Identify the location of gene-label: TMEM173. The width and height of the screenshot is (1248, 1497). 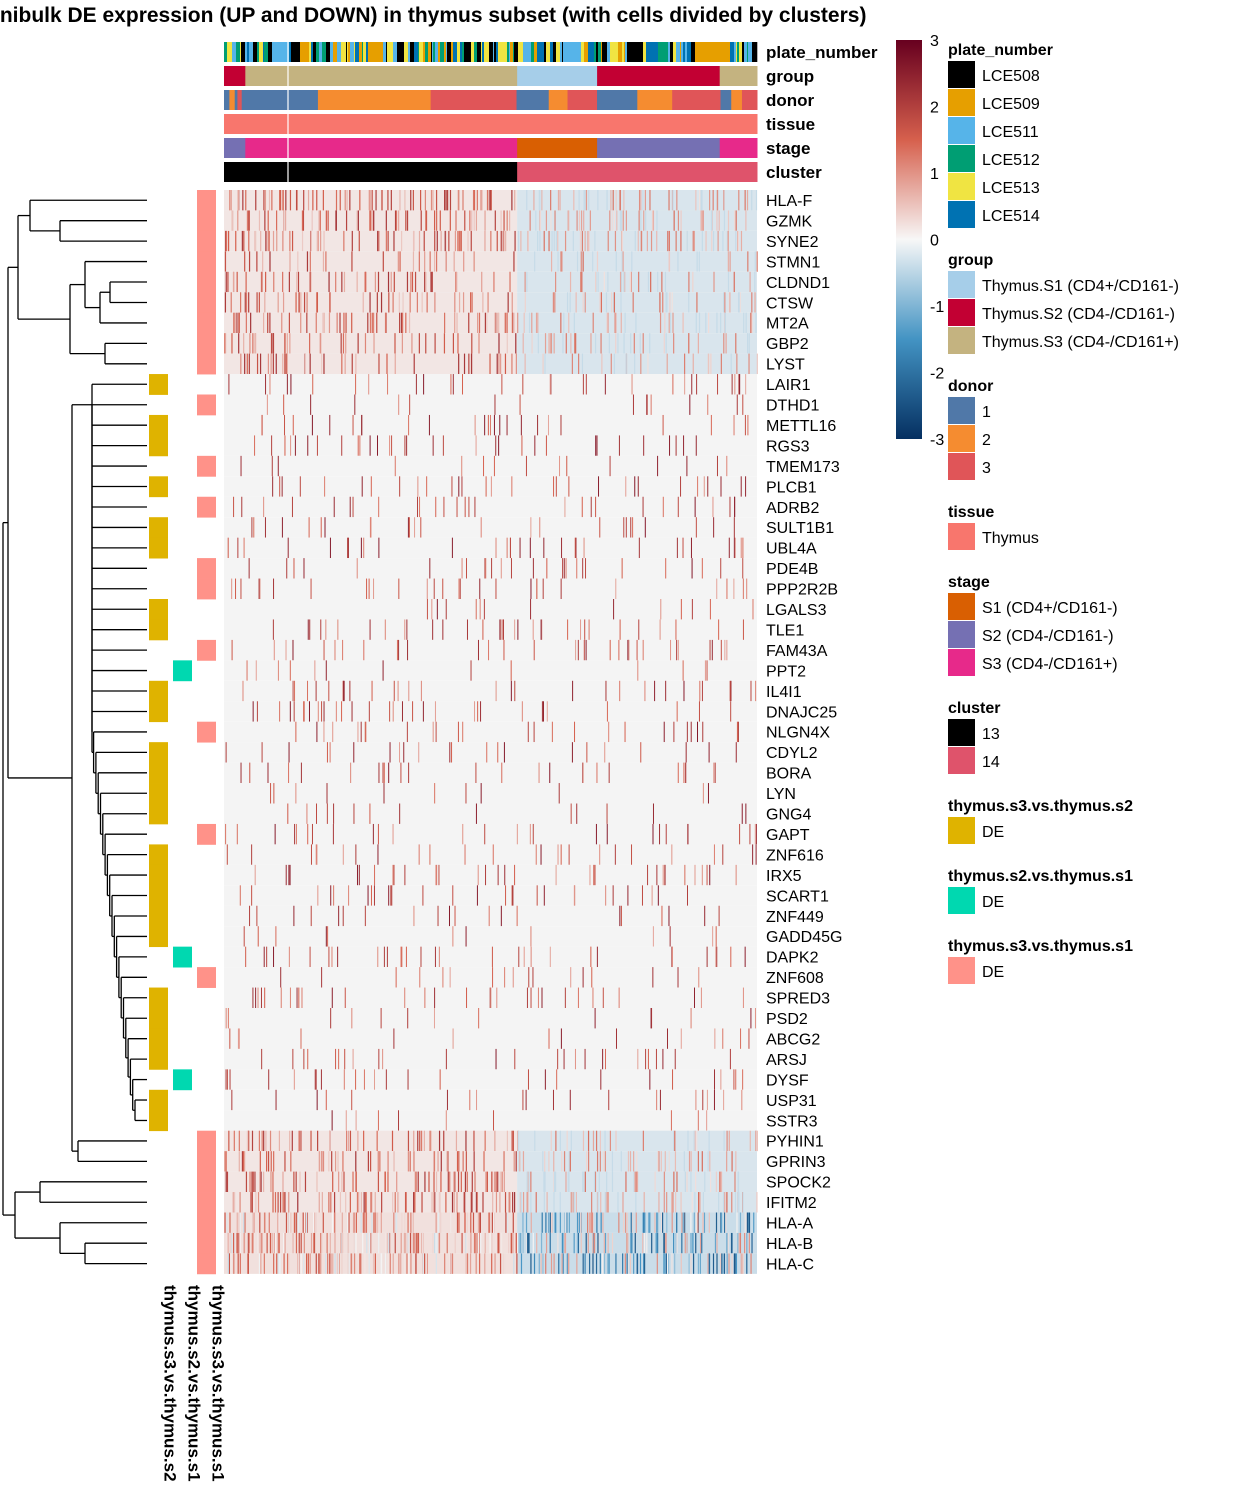
(803, 467).